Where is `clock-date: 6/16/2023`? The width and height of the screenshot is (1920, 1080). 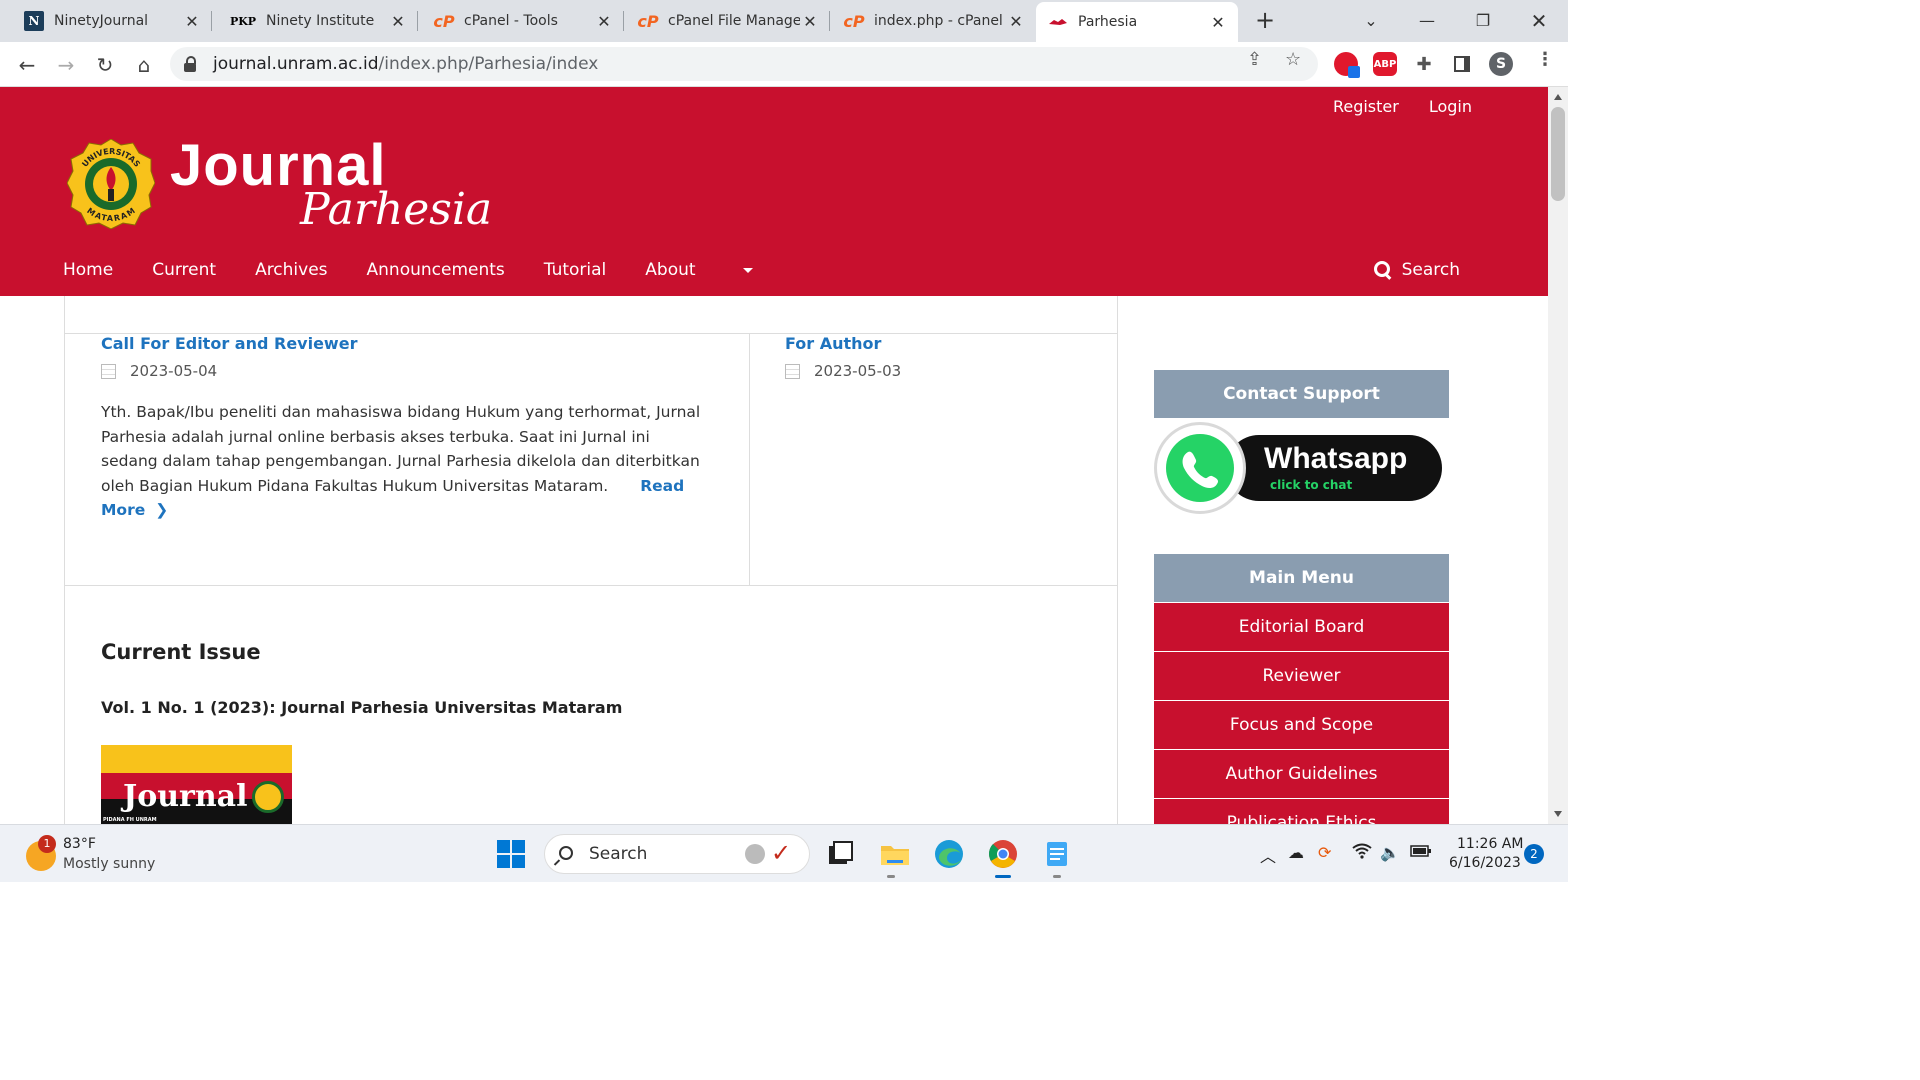 clock-date: 6/16/2023 is located at coordinates (1485, 863).